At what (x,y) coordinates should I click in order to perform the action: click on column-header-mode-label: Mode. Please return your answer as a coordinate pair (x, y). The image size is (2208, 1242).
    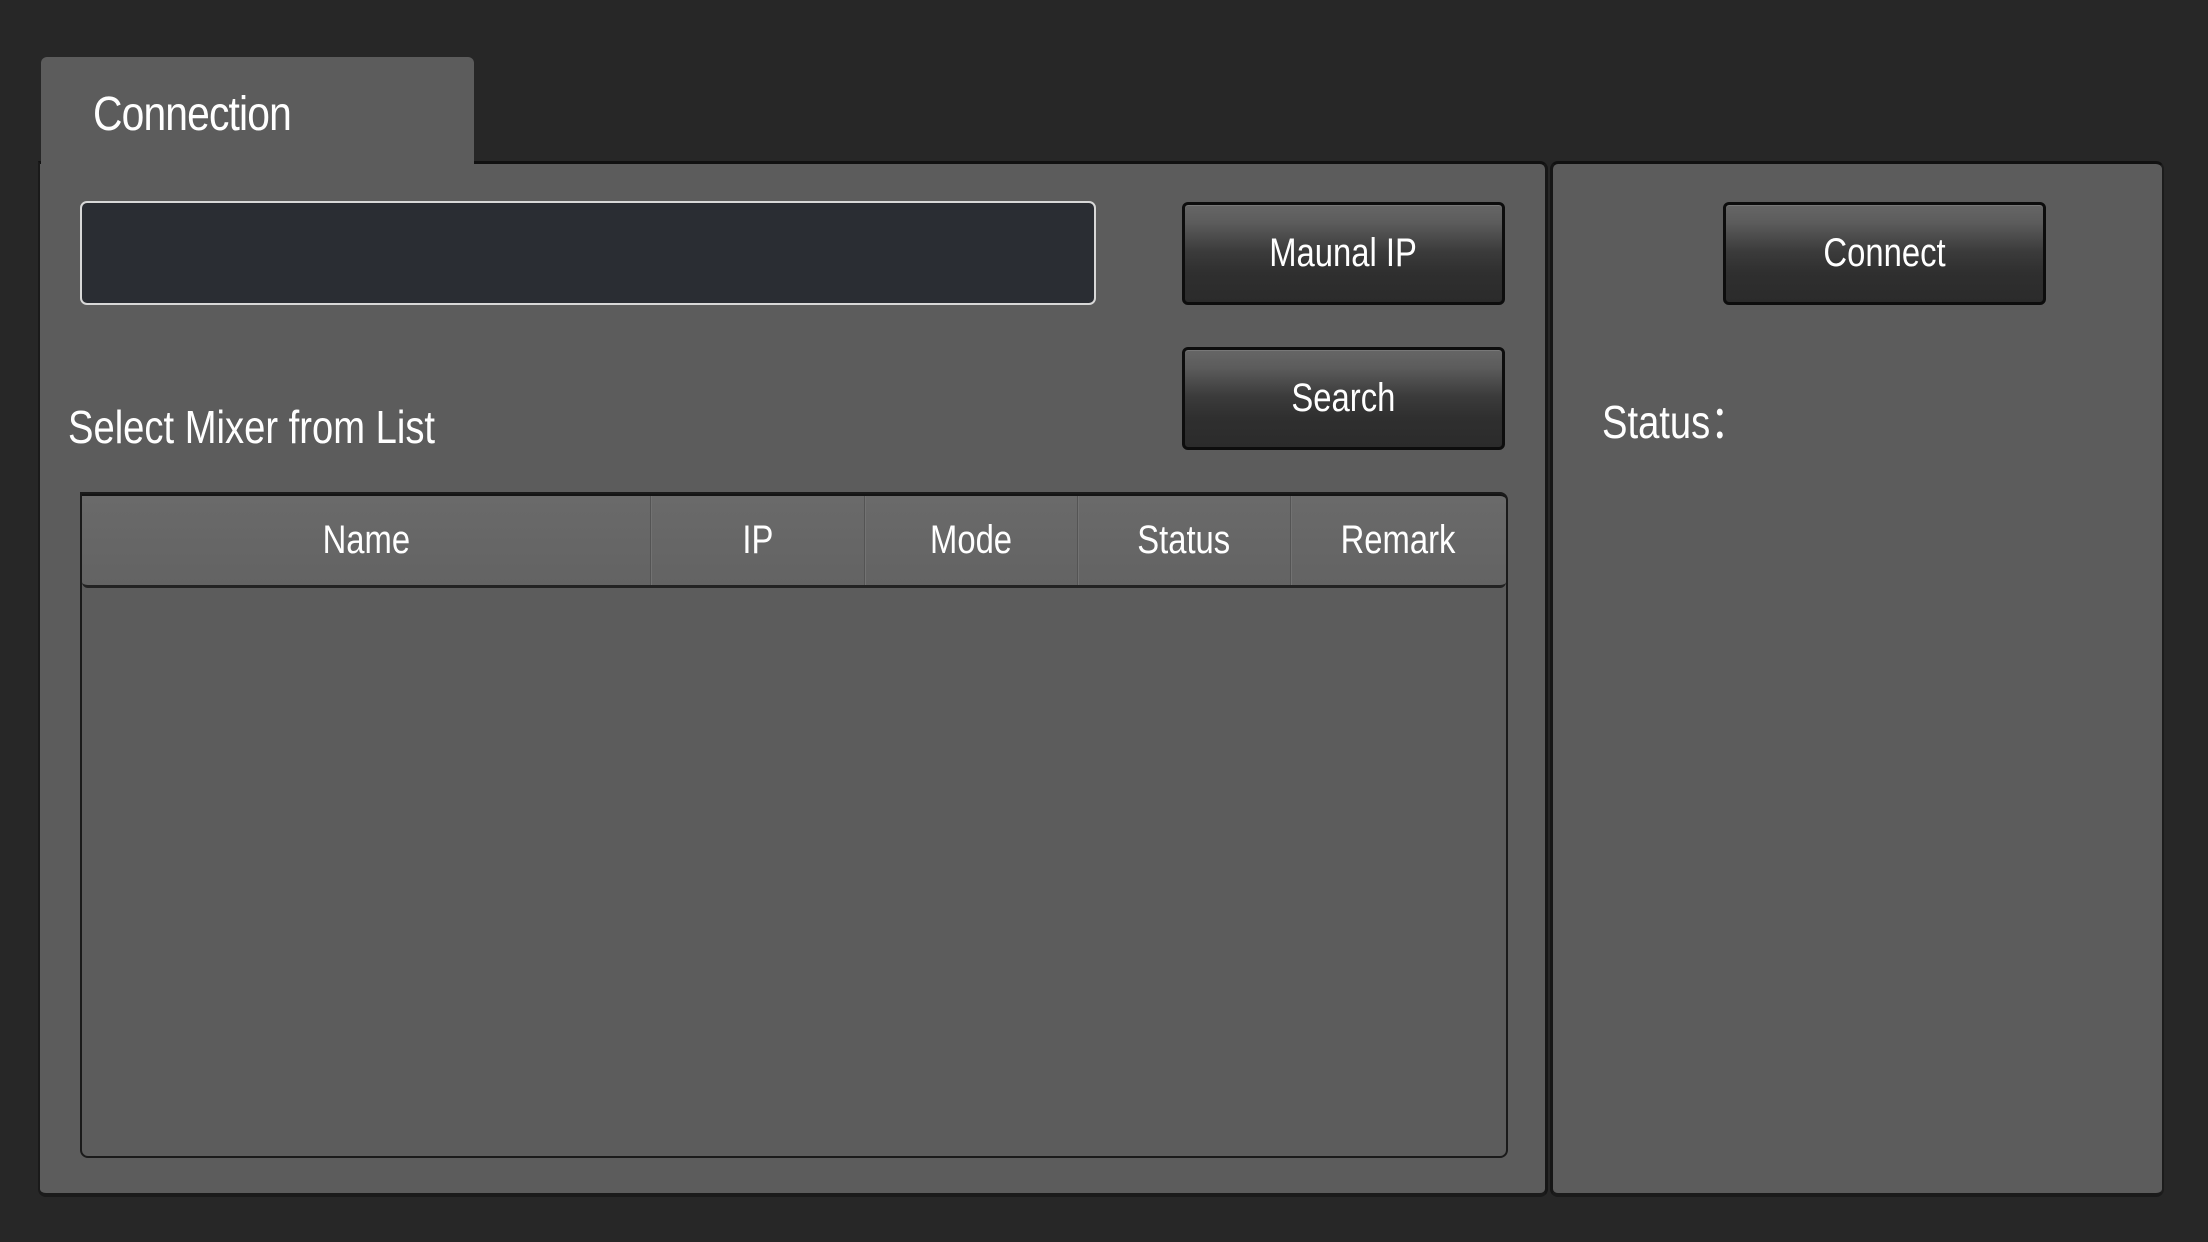
    Looking at the image, I should click on (971, 540).